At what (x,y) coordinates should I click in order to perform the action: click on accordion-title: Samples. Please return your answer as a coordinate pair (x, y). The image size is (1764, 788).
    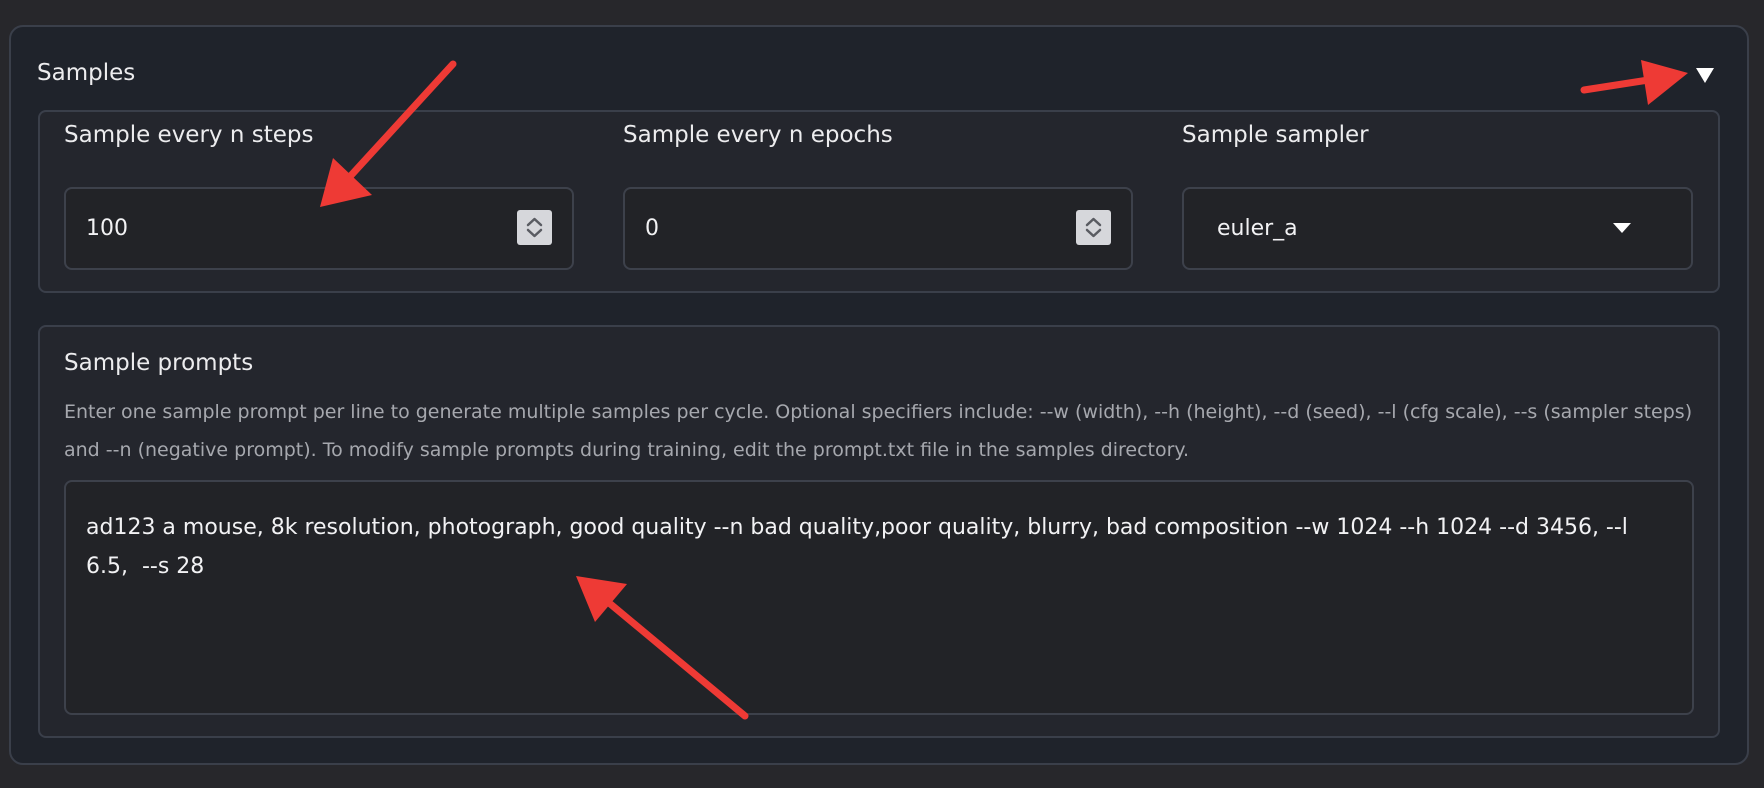
    Looking at the image, I should click on (86, 73).